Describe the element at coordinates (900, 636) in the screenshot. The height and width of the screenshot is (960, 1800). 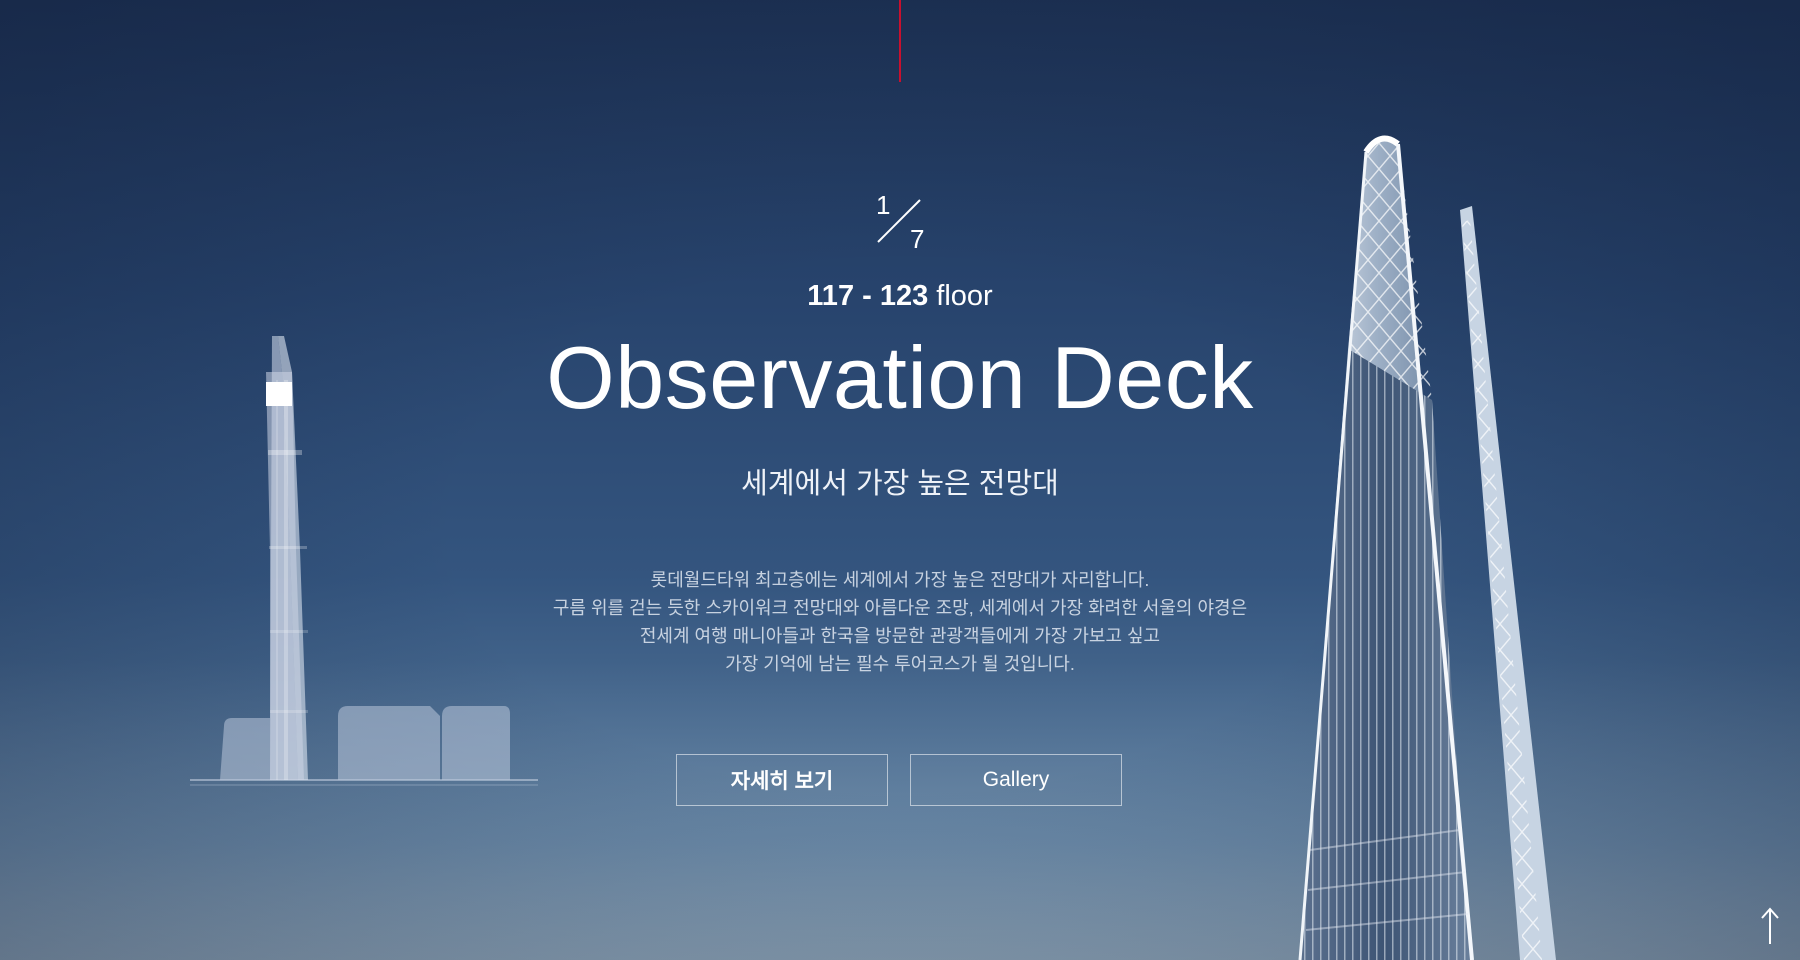
I see `description-line: 전세계 여행 매니아들과 한국을 방문한 관광객들에게 가장 가보고 싶고` at that location.